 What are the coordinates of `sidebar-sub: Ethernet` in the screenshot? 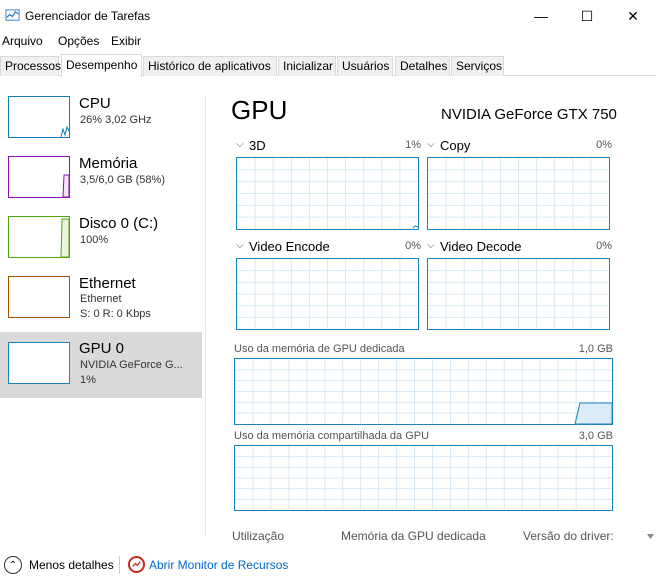 It's located at (101, 299).